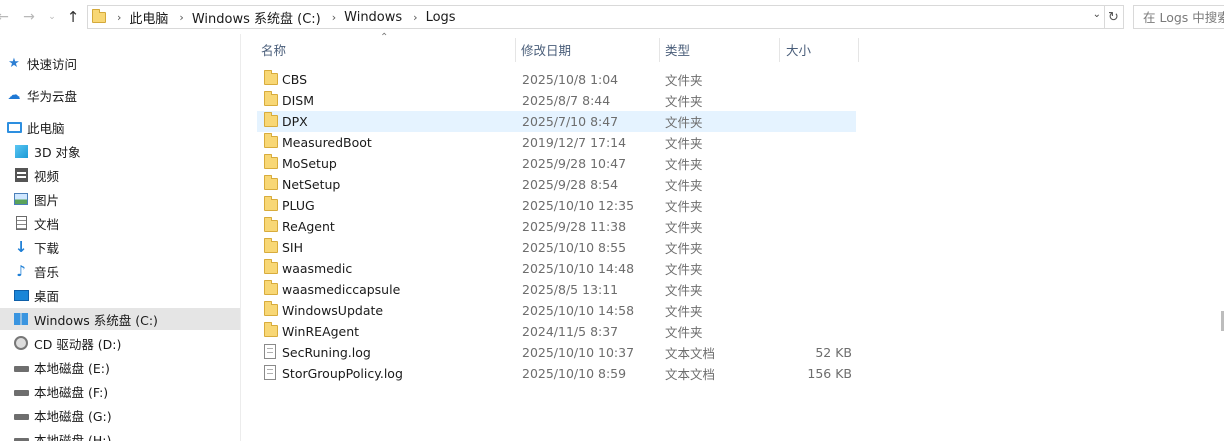 The height and width of the screenshot is (441, 1224). Describe the element at coordinates (120, 434) in the screenshot. I see `sidebar-item-h-drive: 本地磁盘 (H:)` at that location.